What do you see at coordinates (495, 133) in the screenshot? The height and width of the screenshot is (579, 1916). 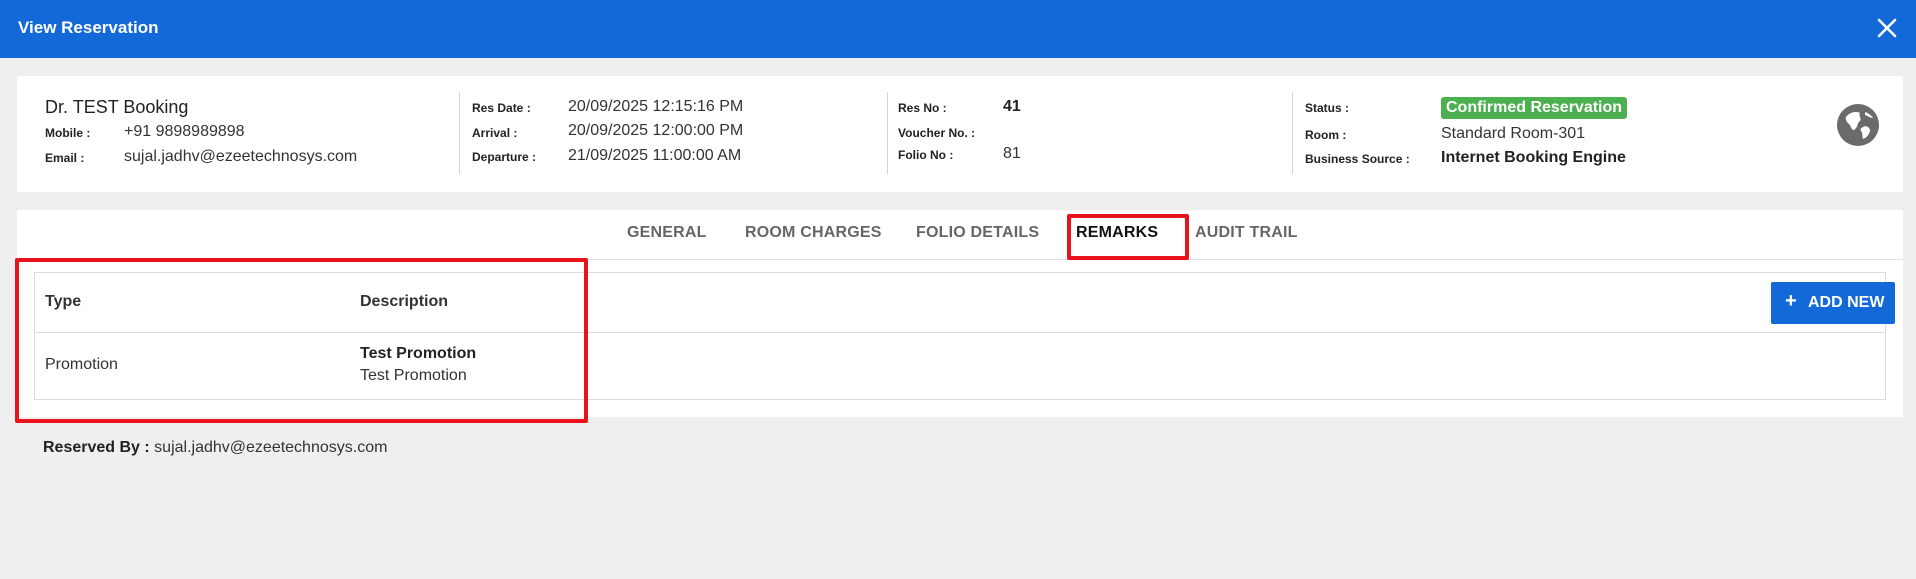 I see `arrival-label: Arrival :` at bounding box center [495, 133].